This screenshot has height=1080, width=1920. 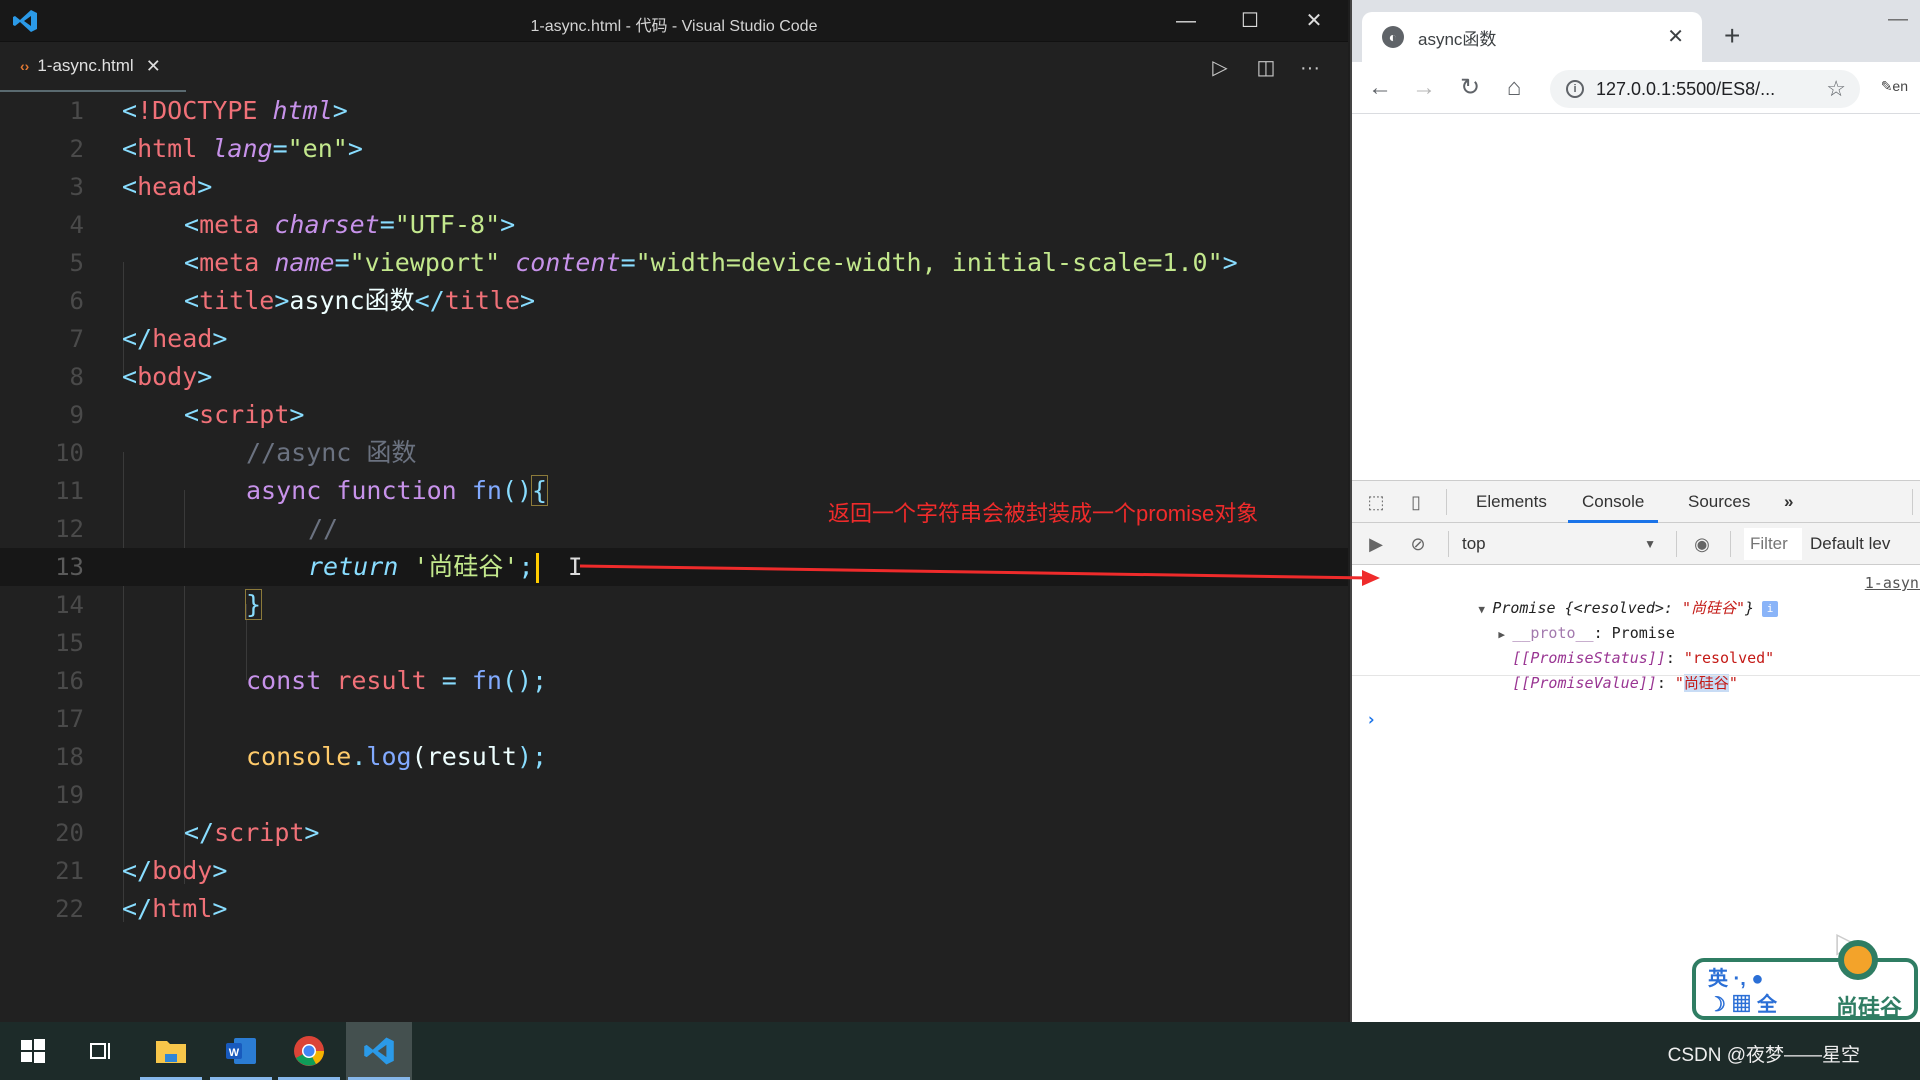 What do you see at coordinates (1376, 502) in the screenshot?
I see `inspect-element-icon: ⬚` at bounding box center [1376, 502].